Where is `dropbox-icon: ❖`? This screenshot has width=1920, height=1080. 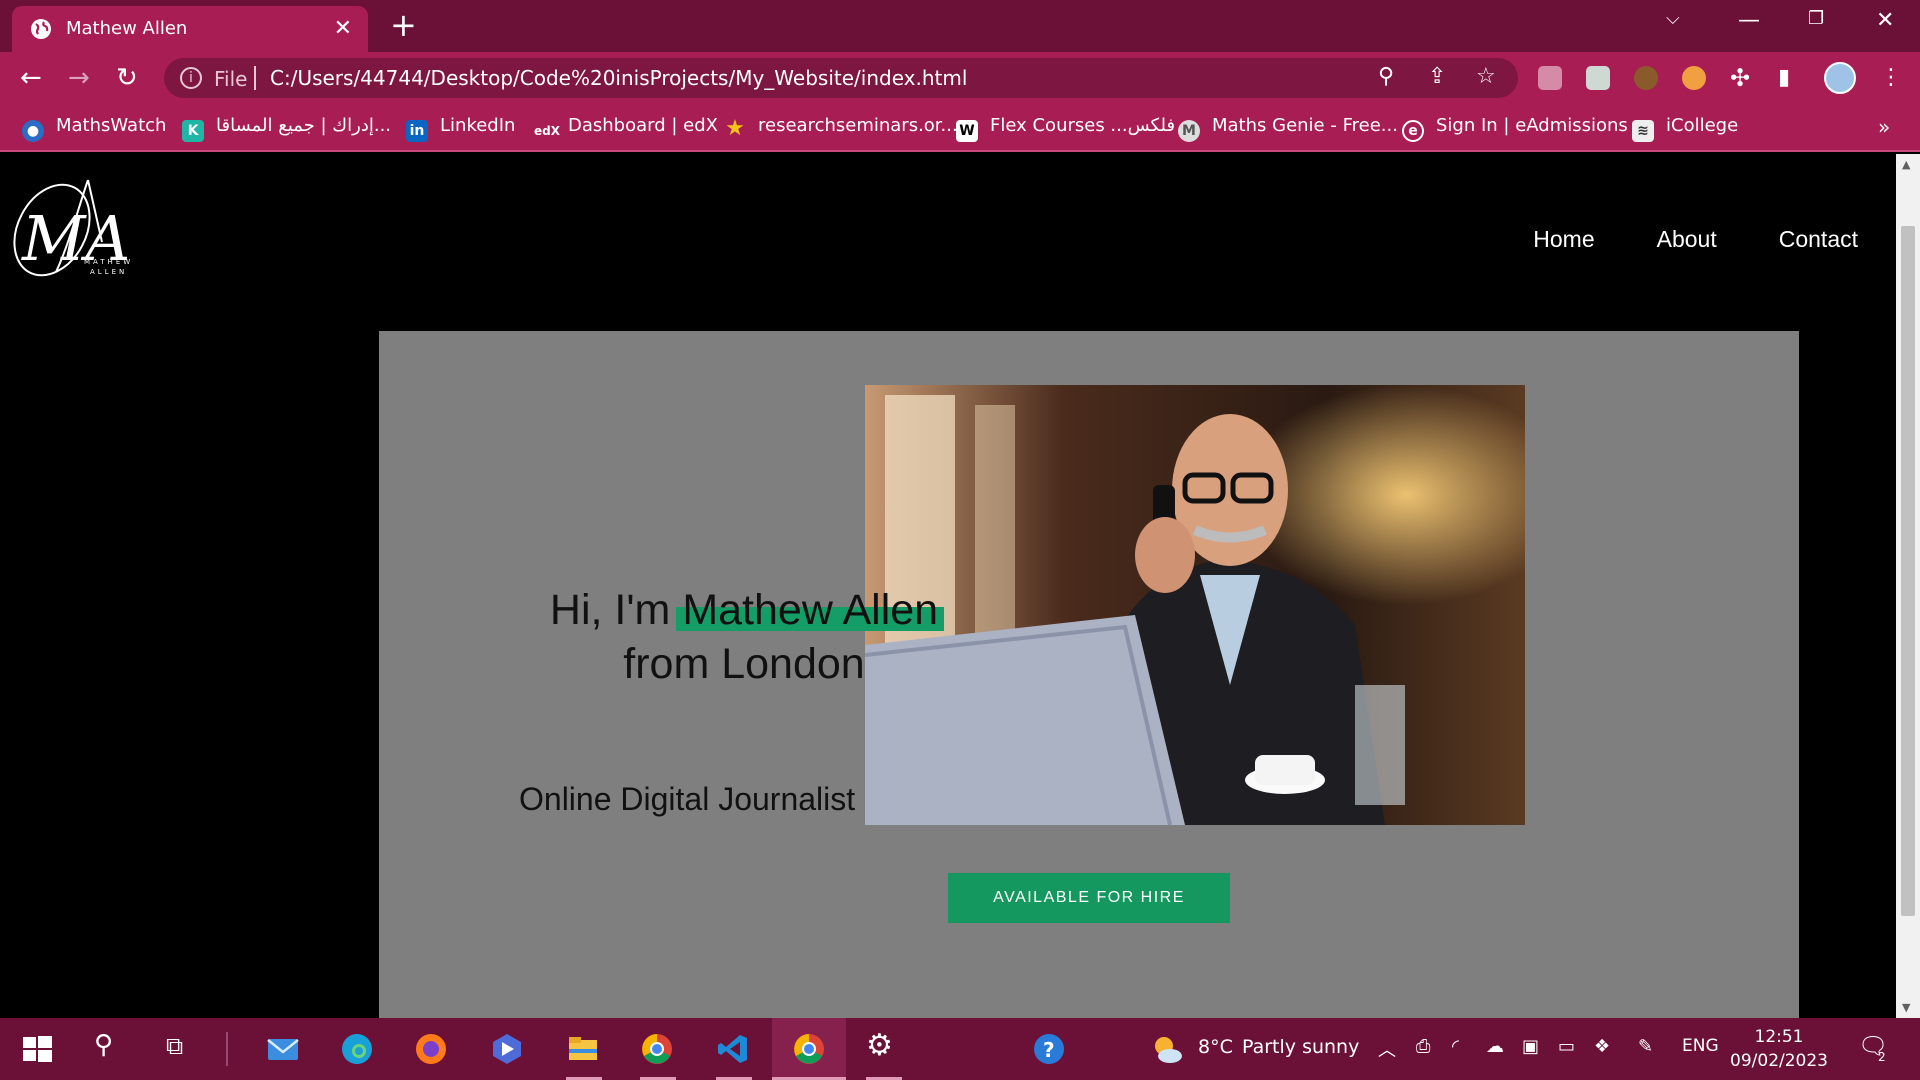
dropbox-icon: ❖ is located at coordinates (1602, 1046).